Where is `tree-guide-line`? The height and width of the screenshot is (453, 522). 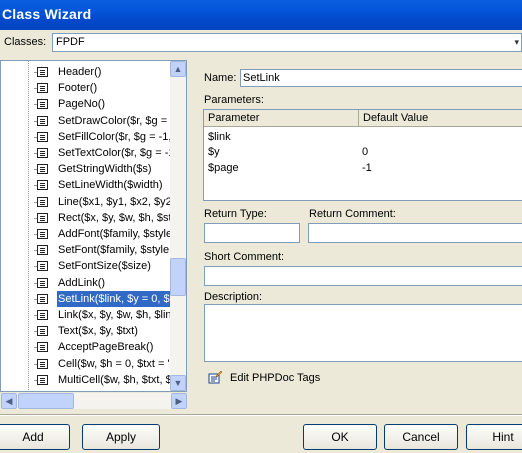
tree-guide-line is located at coordinates (28, 226).